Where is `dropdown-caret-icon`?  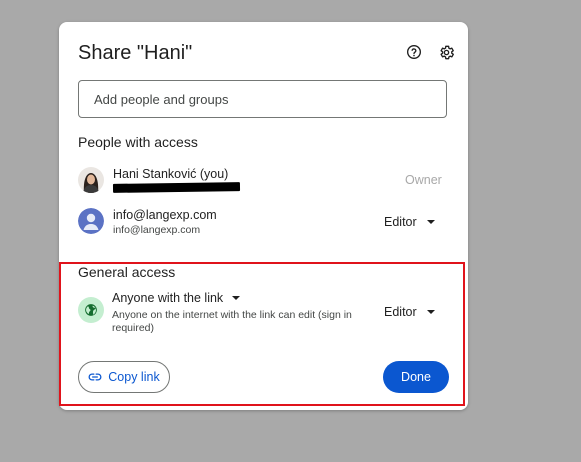
dropdown-caret-icon is located at coordinates (430, 222).